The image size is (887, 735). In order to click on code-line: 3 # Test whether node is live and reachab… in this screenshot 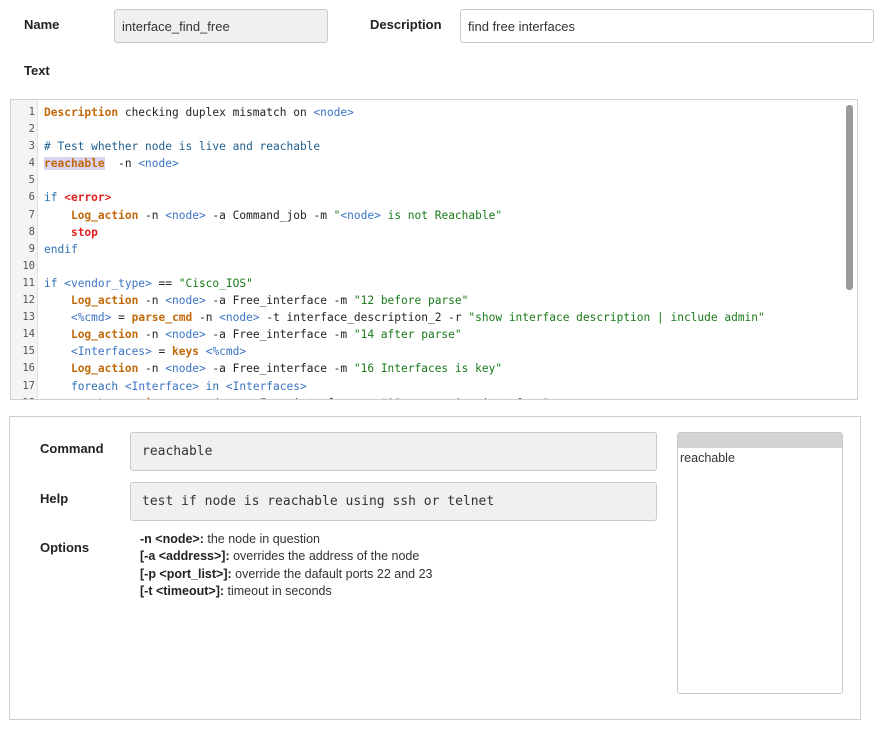, I will do `click(427, 146)`.